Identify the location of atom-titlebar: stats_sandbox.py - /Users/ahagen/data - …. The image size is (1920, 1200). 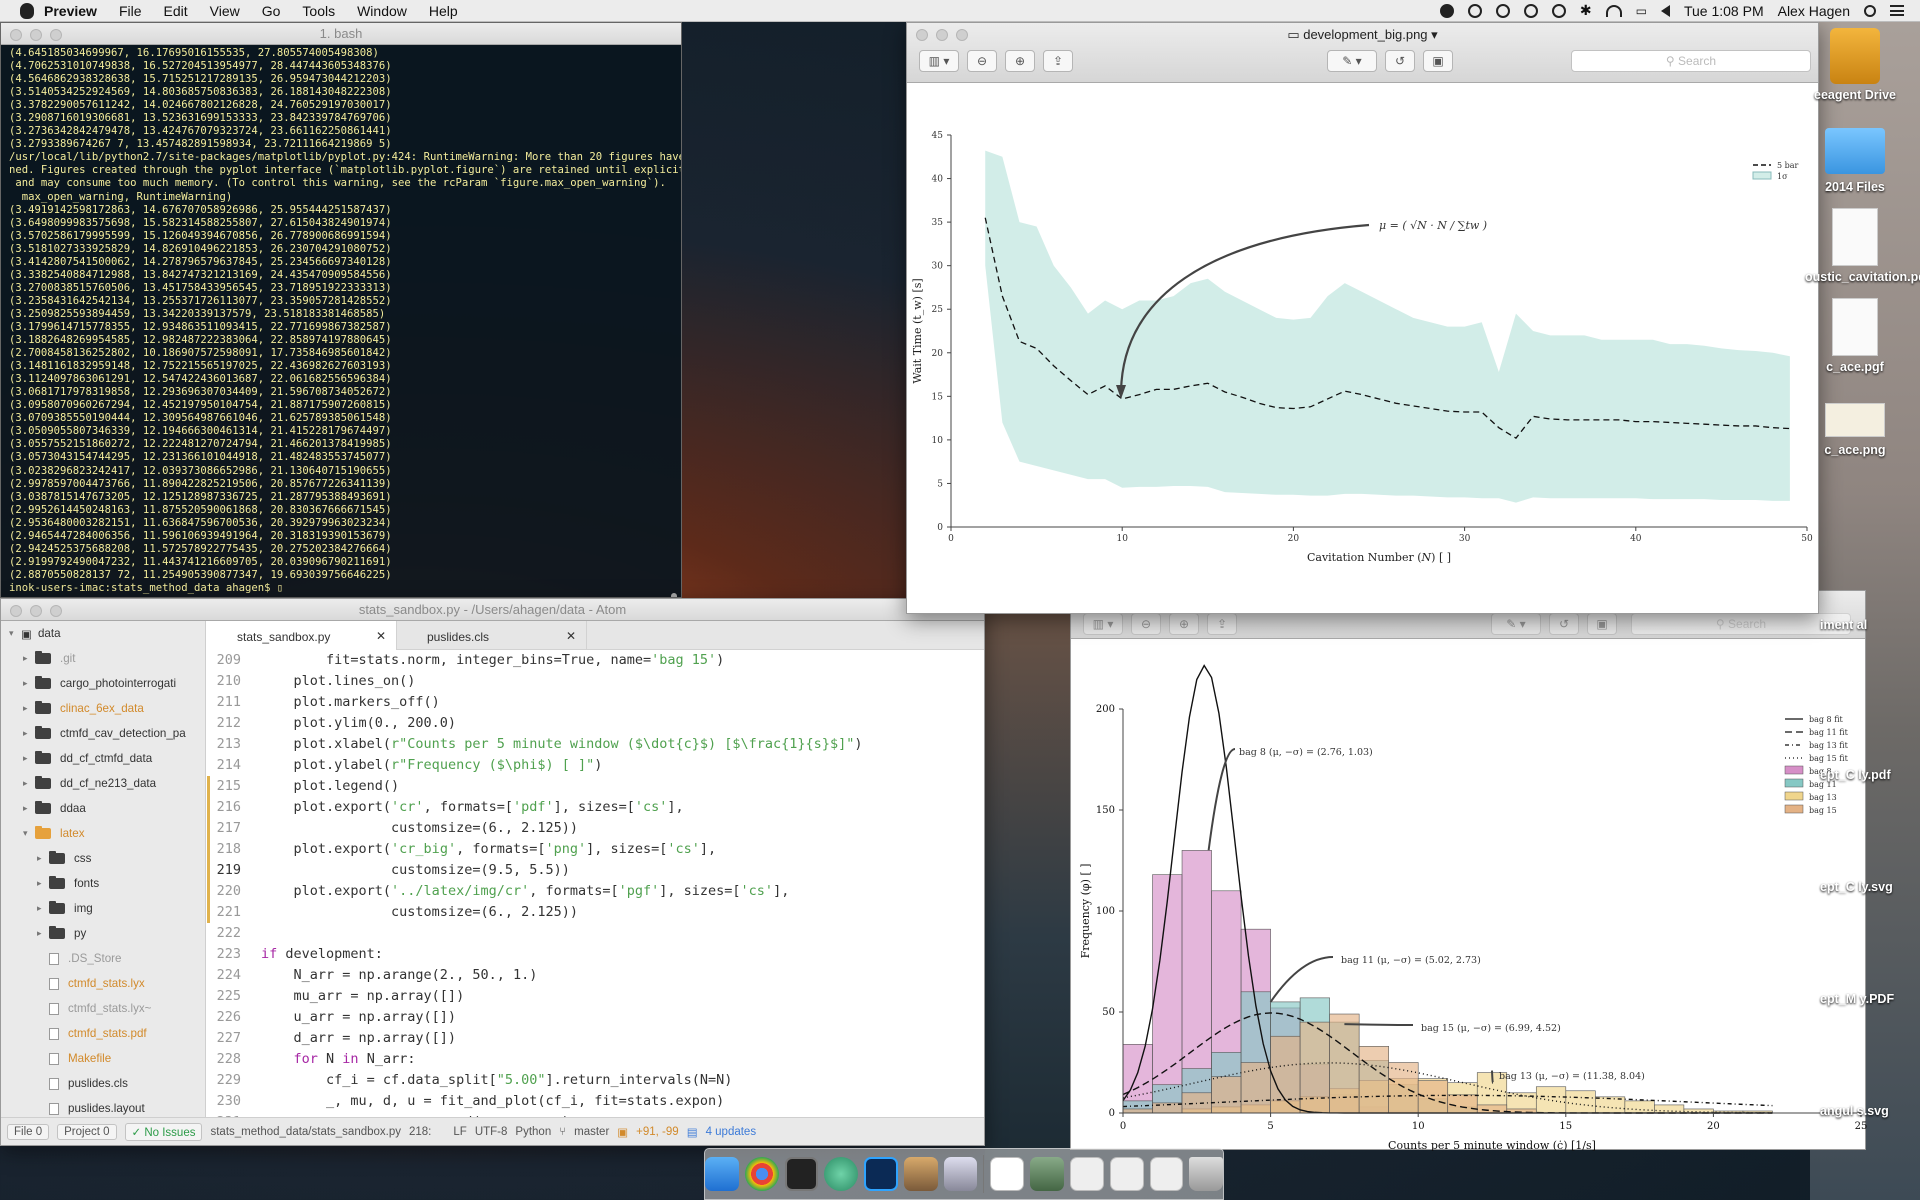
(492, 610).